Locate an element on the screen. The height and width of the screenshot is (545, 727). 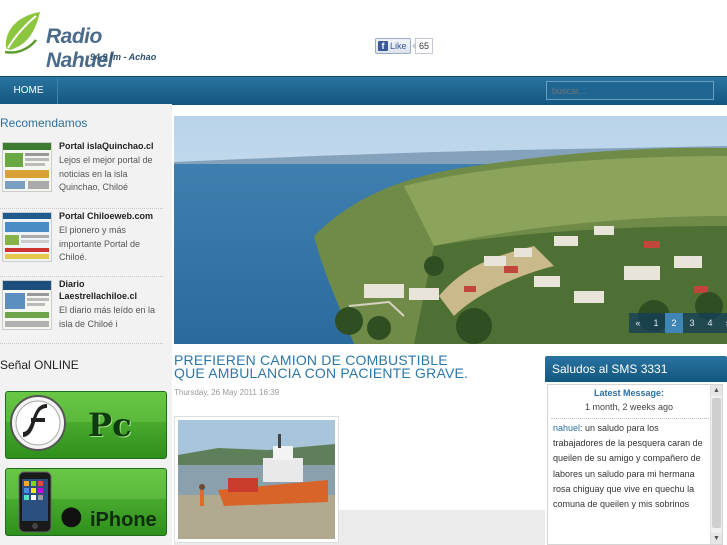
article-photo is located at coordinates (256, 479).